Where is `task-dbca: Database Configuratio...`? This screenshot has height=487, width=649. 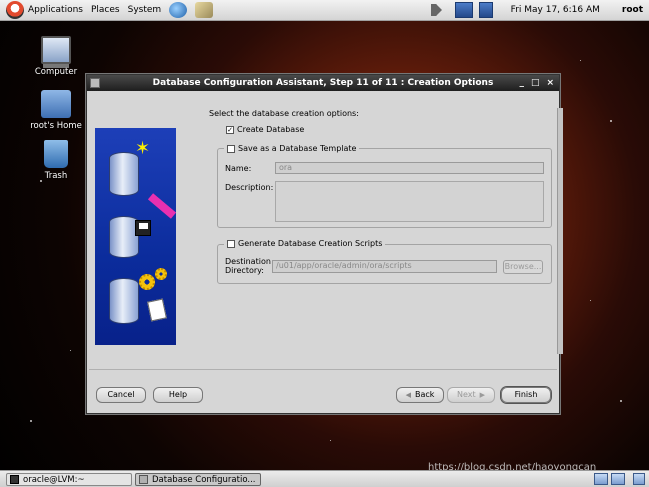 task-dbca: Database Configuratio... is located at coordinates (198, 479).